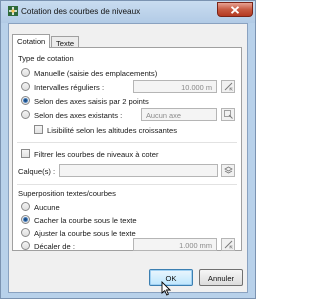  I want to click on window-title: Cotation des courbes de niveaux, so click(81, 11).